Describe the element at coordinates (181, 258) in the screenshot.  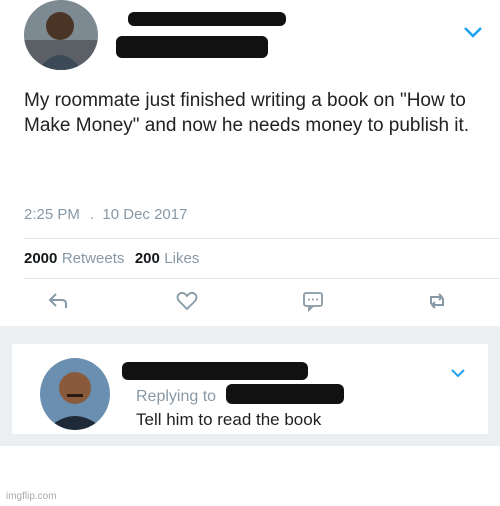
I see `likes-label: Likes` at that location.